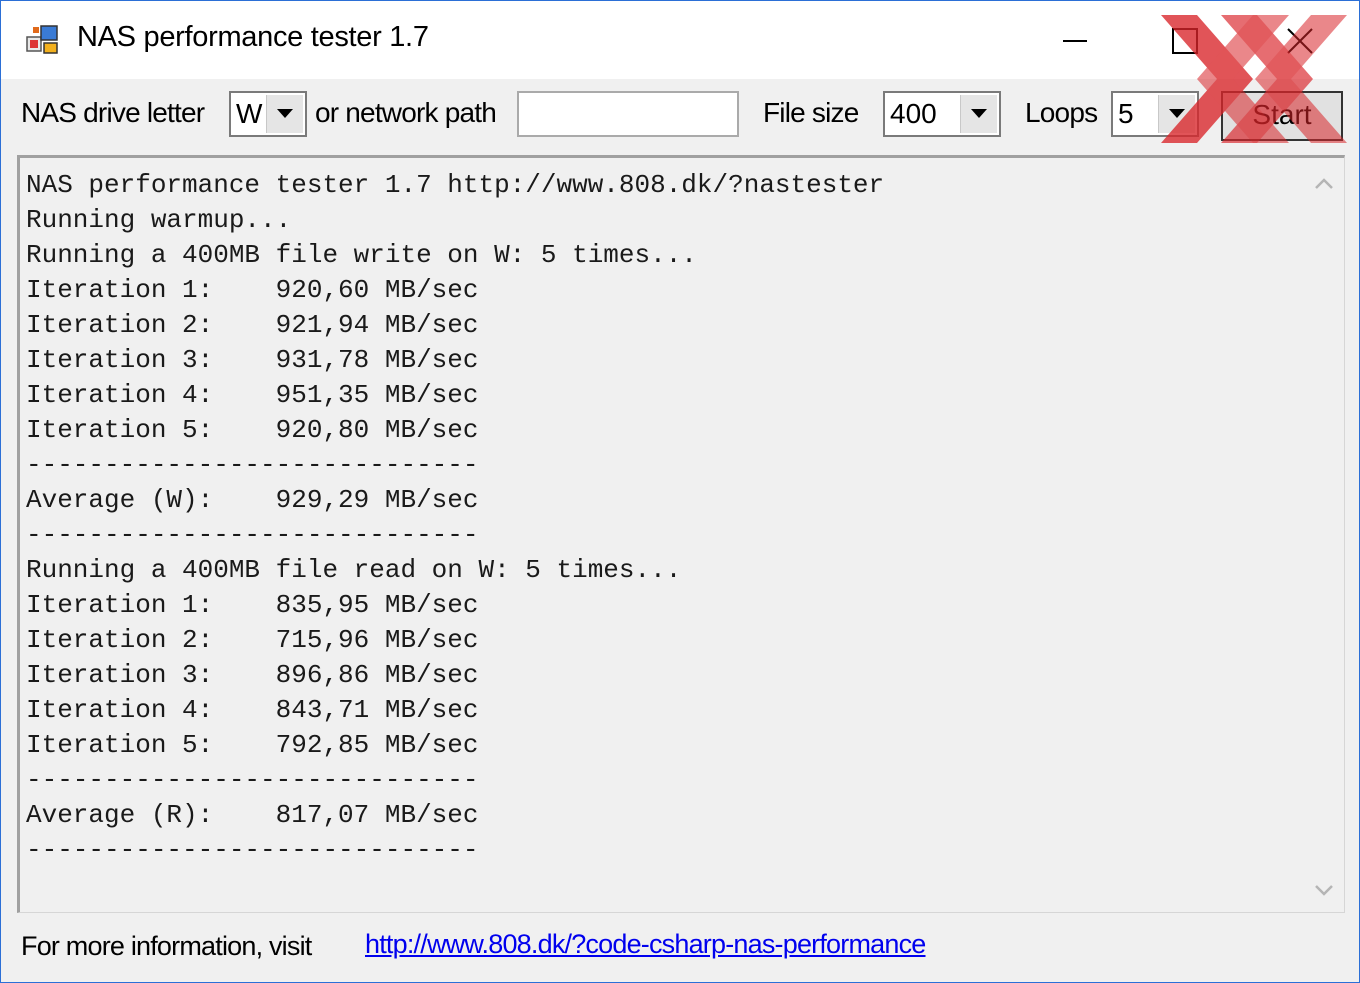 This screenshot has width=1360, height=983. Describe the element at coordinates (1282, 116) in the screenshot. I see `start-button: Start` at that location.